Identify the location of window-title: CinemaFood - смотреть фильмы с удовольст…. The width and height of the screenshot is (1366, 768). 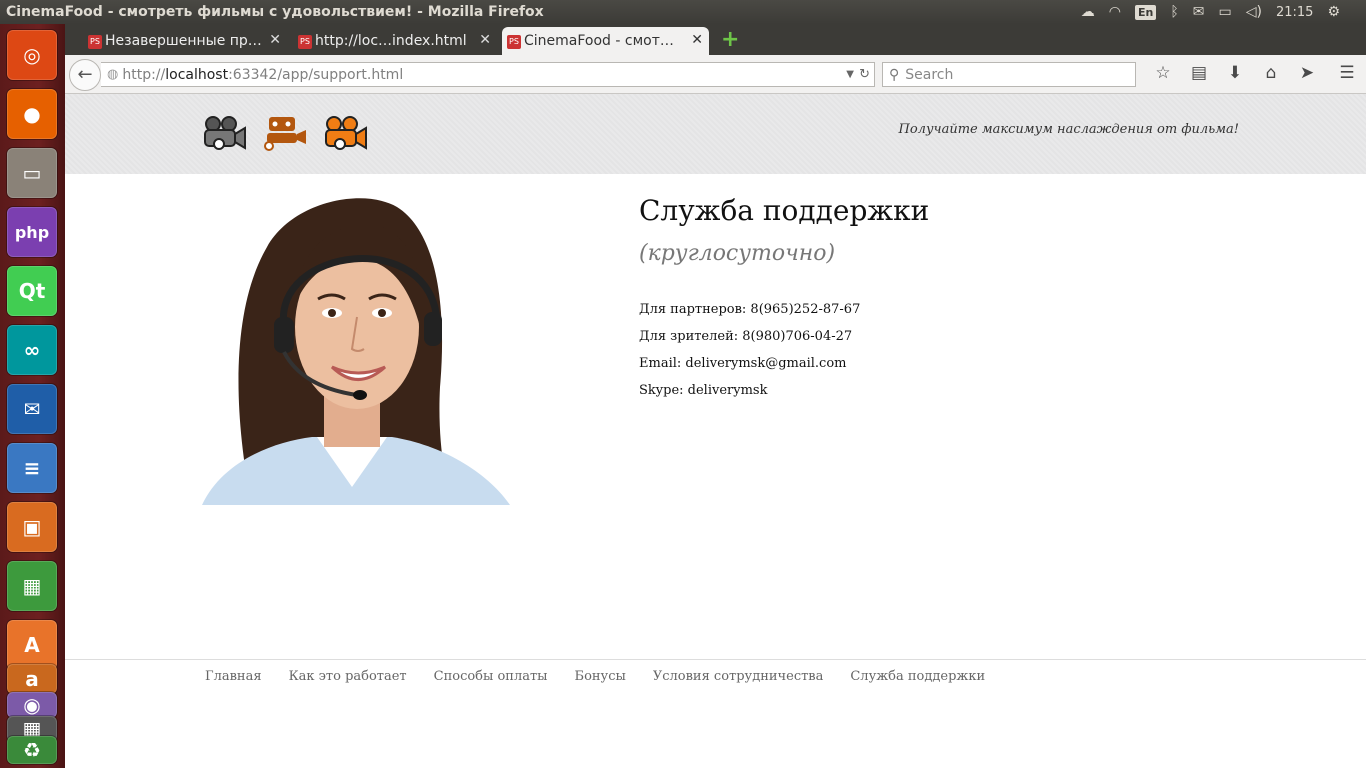
(275, 12).